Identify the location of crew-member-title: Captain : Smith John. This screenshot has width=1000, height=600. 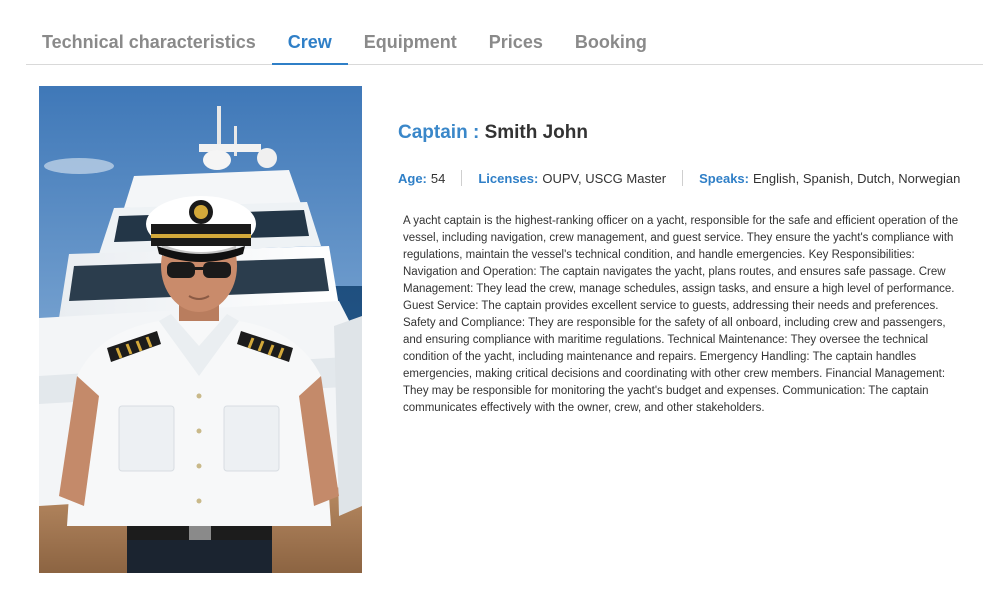
(683, 133).